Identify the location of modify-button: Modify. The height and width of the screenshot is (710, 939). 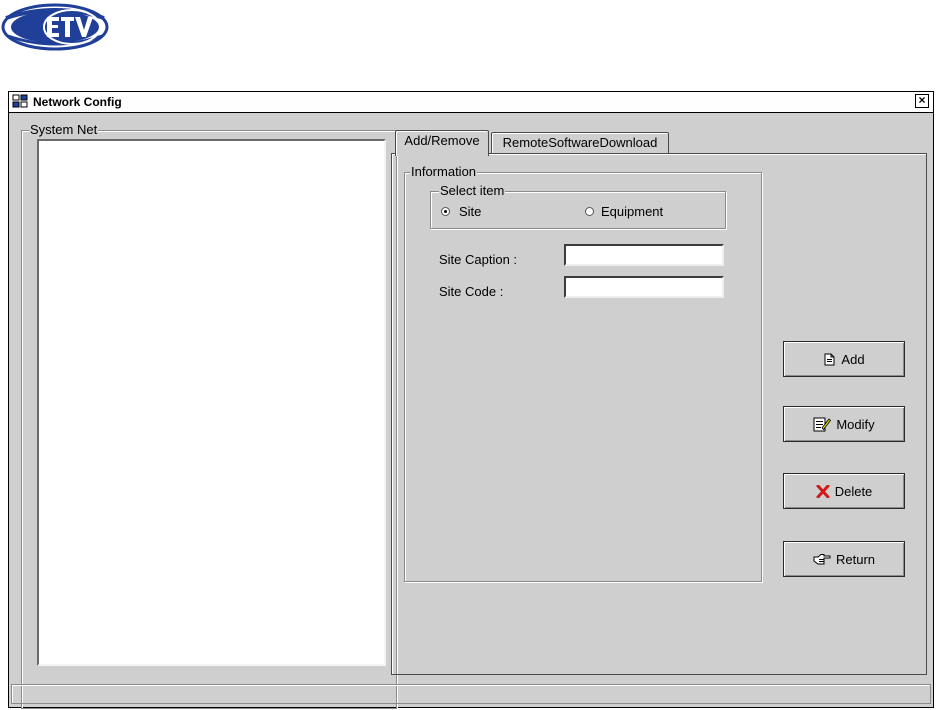
(844, 424).